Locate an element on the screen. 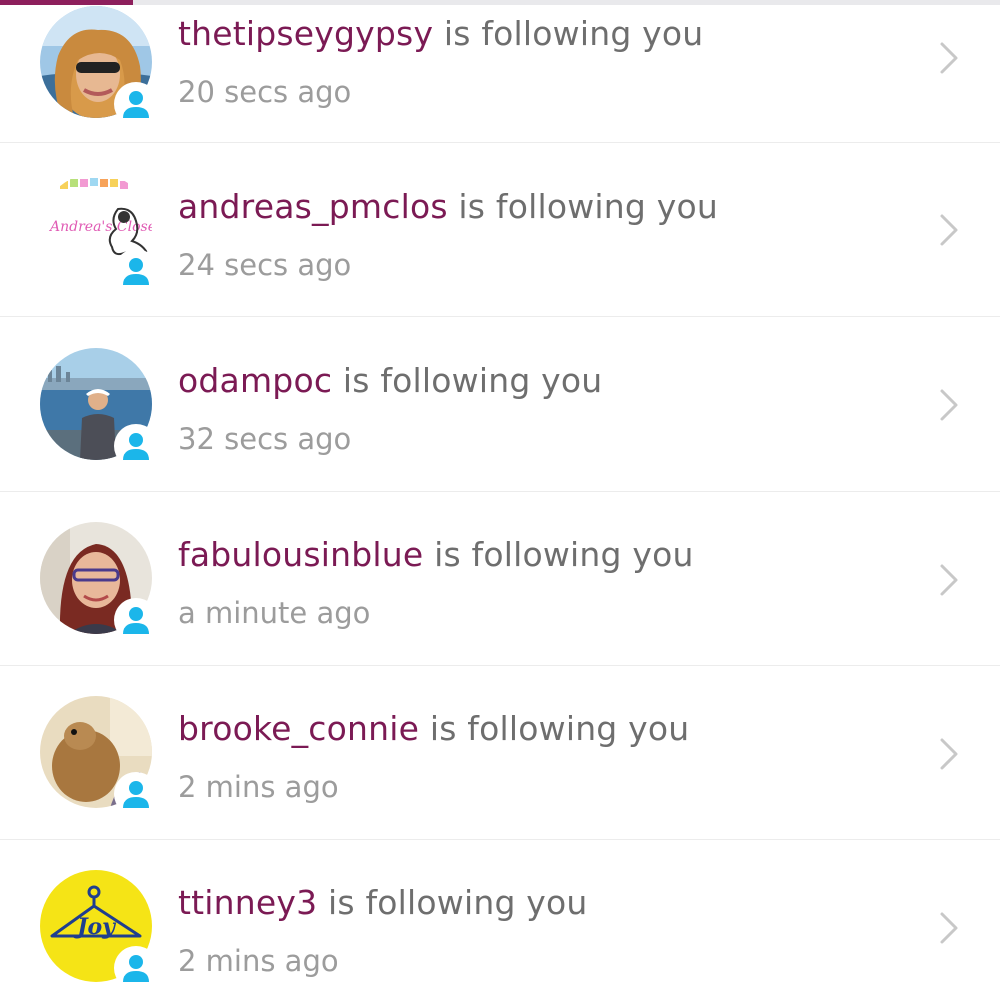 The image size is (1000, 1000). notification-message: thetipseygypsy is following you is located at coordinates (529, 34).